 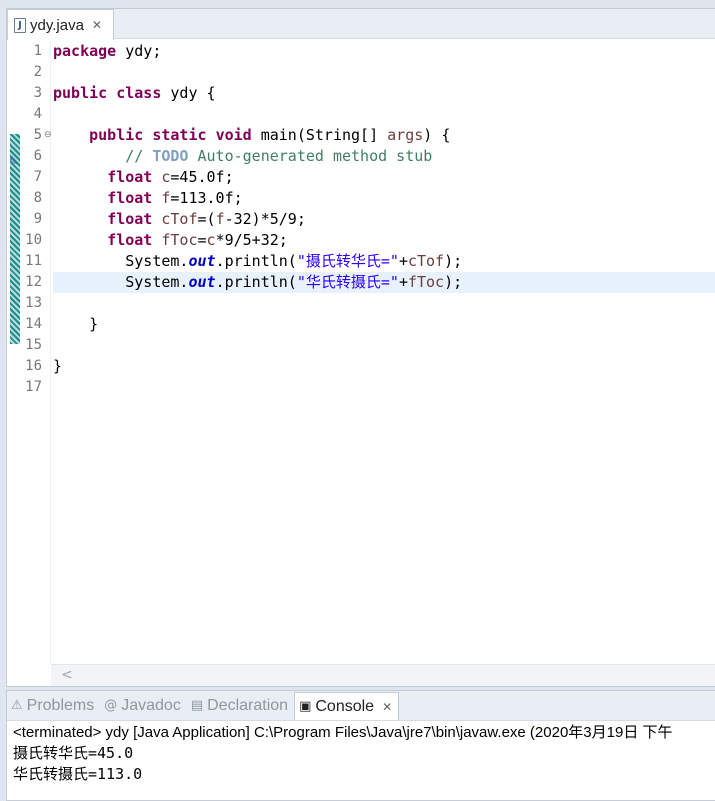 What do you see at coordinates (111, 705) in the screenshot?
I see `javadoc-icon: @` at bounding box center [111, 705].